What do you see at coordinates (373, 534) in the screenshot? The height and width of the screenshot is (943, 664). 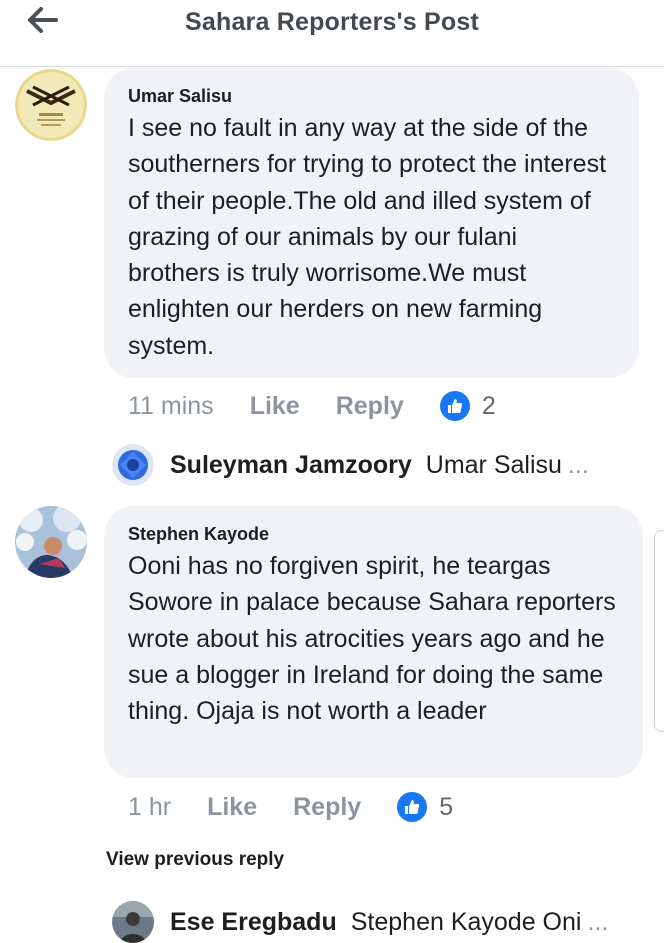 I see `comment-author: Stephen Kayode` at bounding box center [373, 534].